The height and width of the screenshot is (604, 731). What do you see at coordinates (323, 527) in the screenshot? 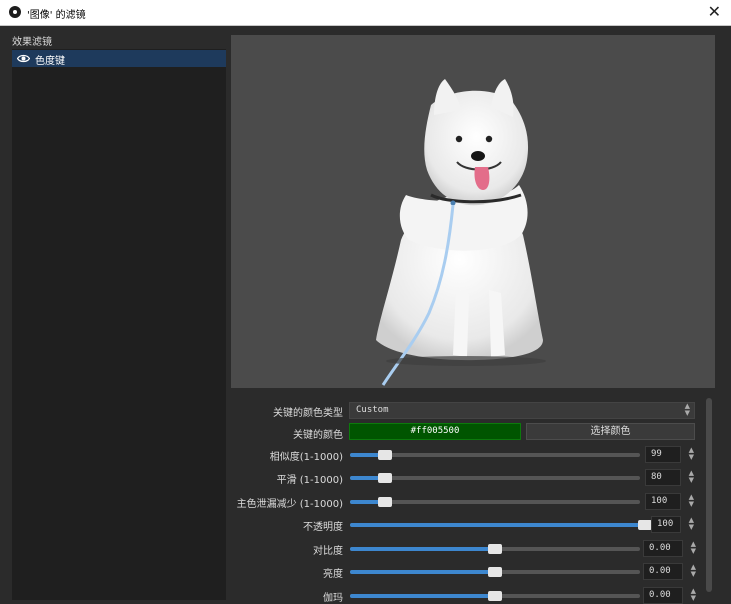
I see `slider-label: 不透明度` at bounding box center [323, 527].